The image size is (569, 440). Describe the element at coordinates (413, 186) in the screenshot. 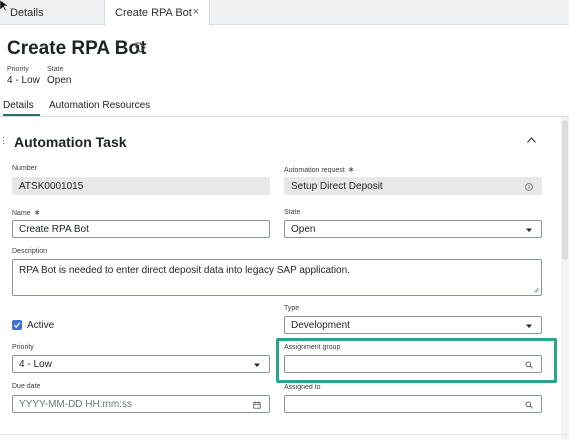

I see `automation-request-field: Setup Direct Deposit` at that location.